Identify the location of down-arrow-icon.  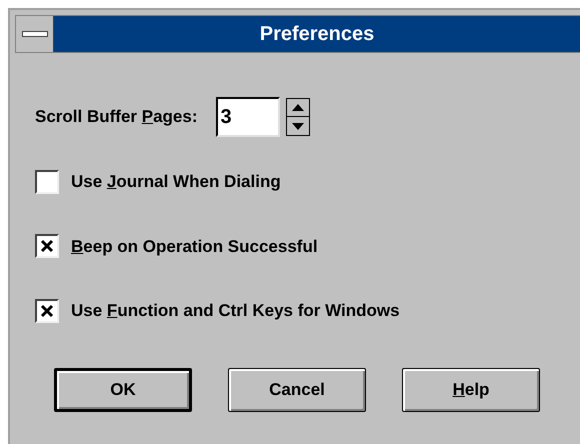
(298, 126).